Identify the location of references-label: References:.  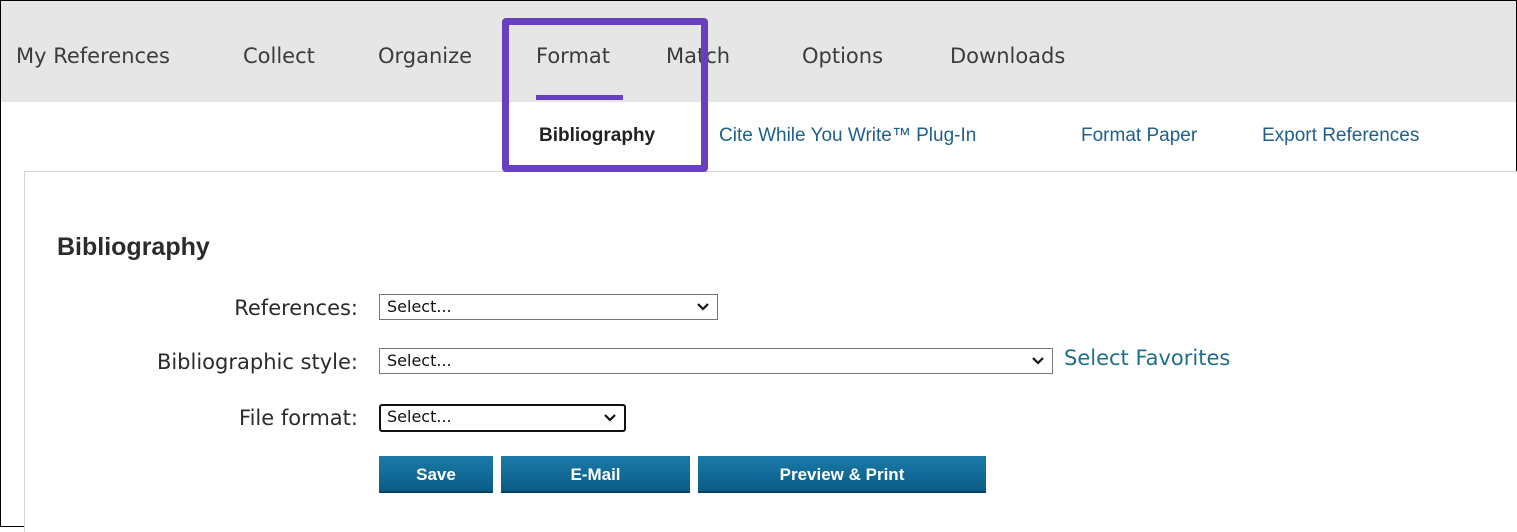
(296, 308).